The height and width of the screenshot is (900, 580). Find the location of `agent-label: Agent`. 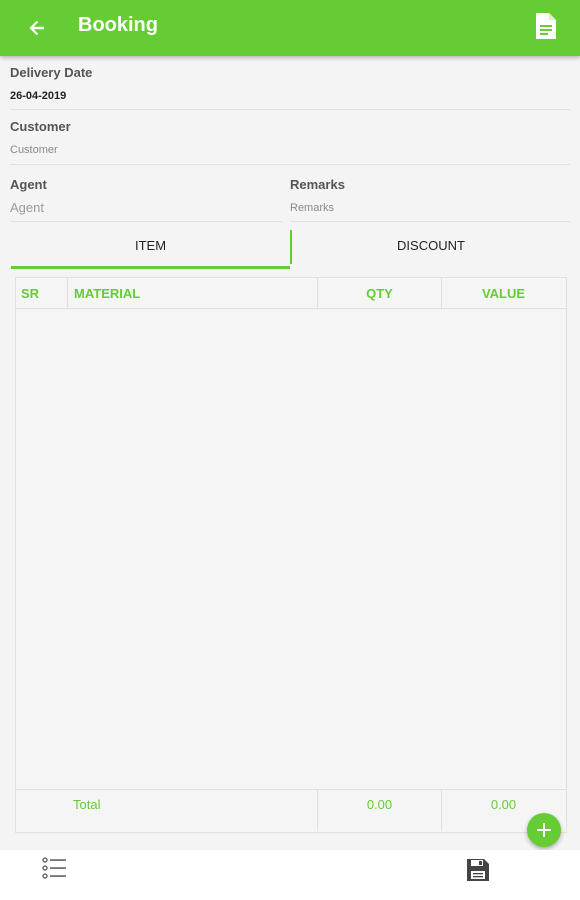

agent-label: Agent is located at coordinates (28, 184).